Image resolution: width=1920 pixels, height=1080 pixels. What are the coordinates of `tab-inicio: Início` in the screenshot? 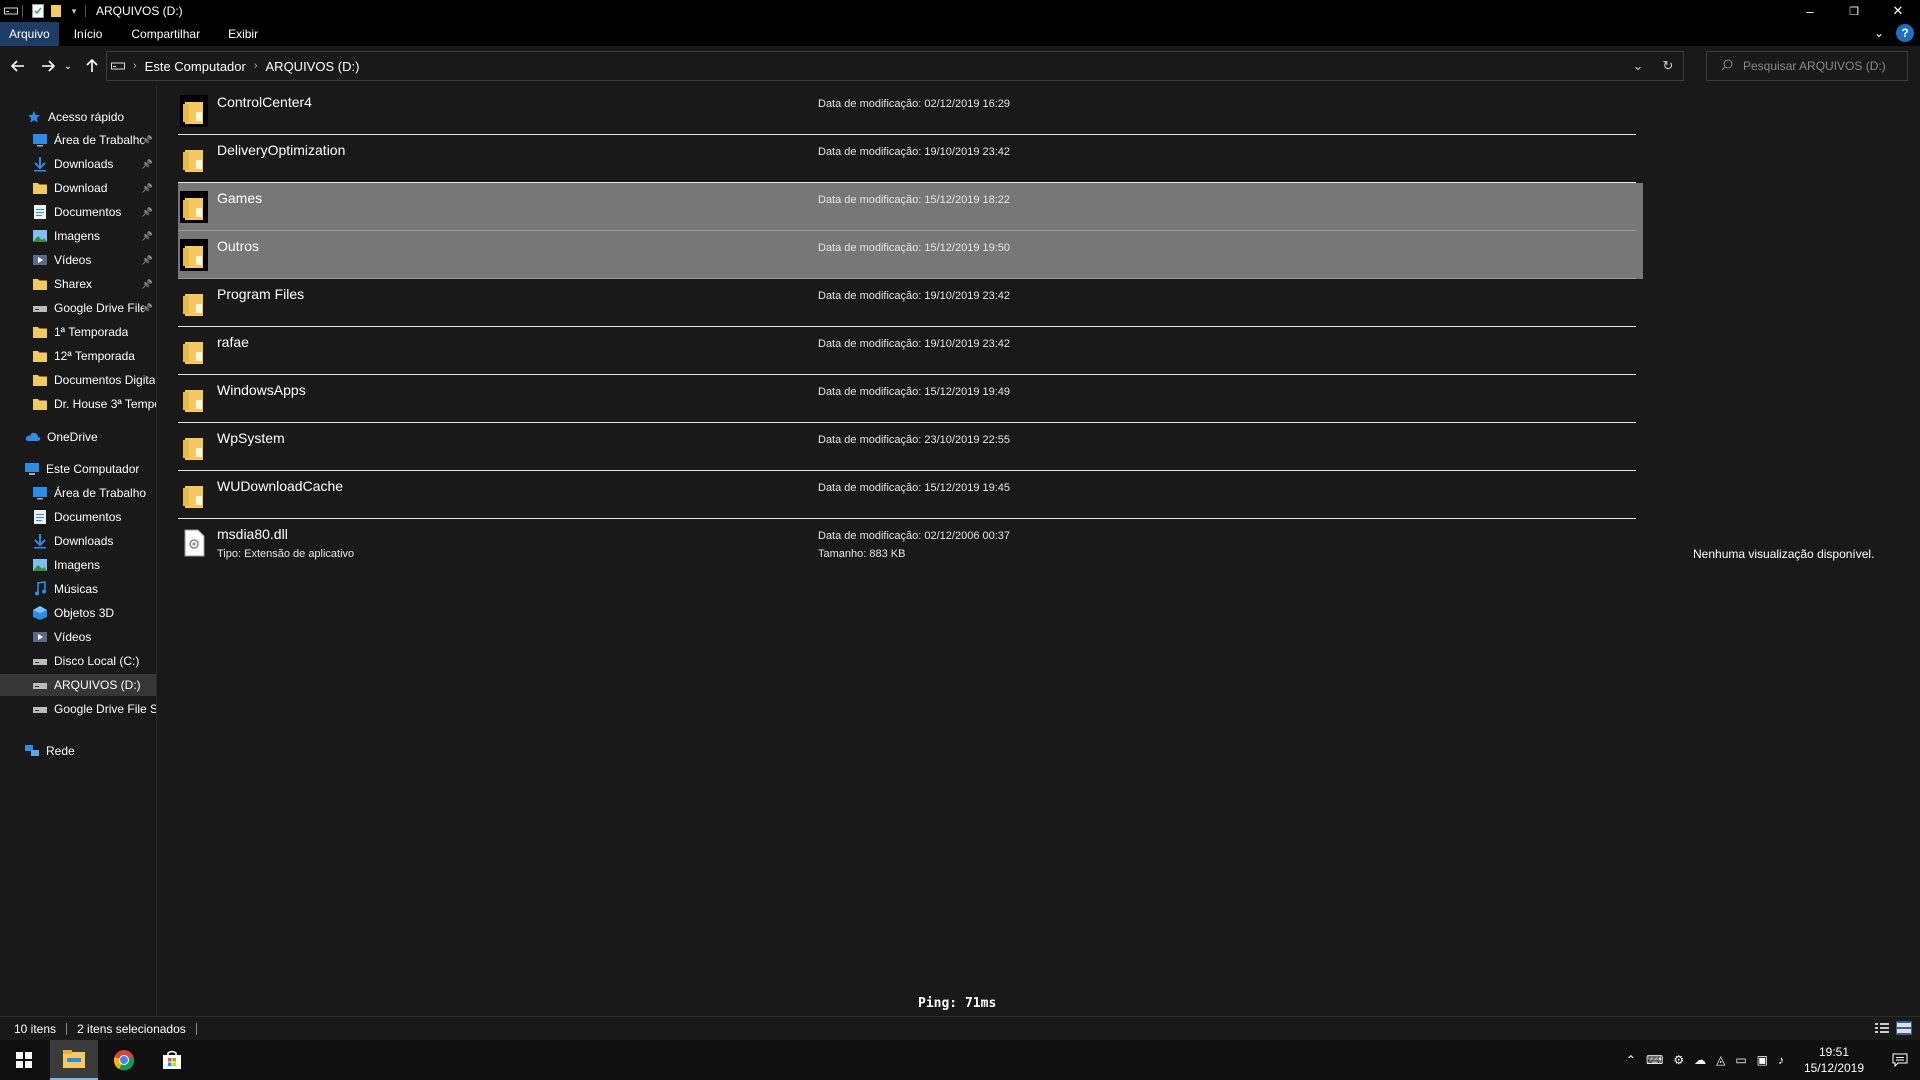 It's located at (88, 34).